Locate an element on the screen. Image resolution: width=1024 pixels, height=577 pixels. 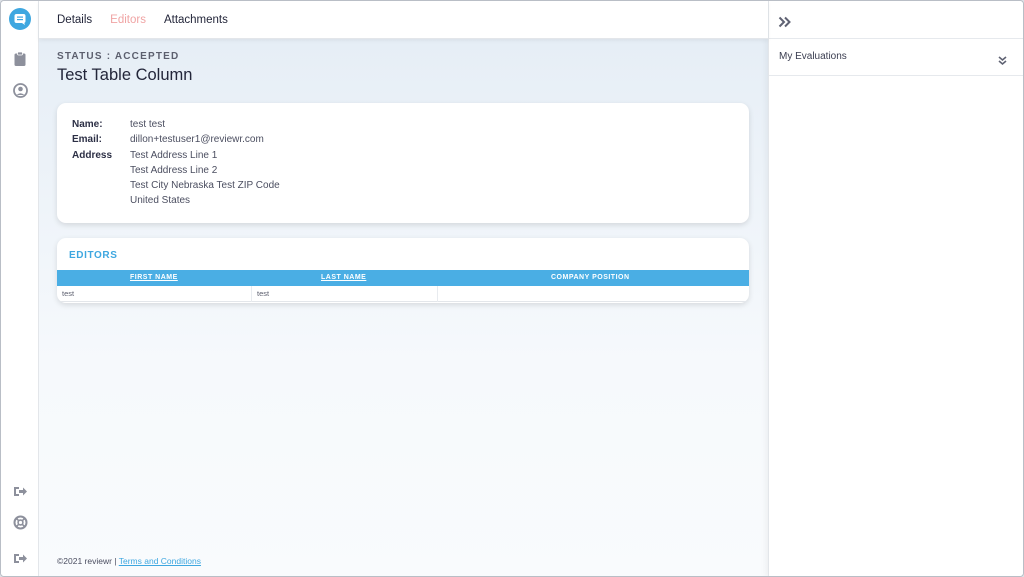
my-evaluations-section: My Evaluations is located at coordinates (896, 57).